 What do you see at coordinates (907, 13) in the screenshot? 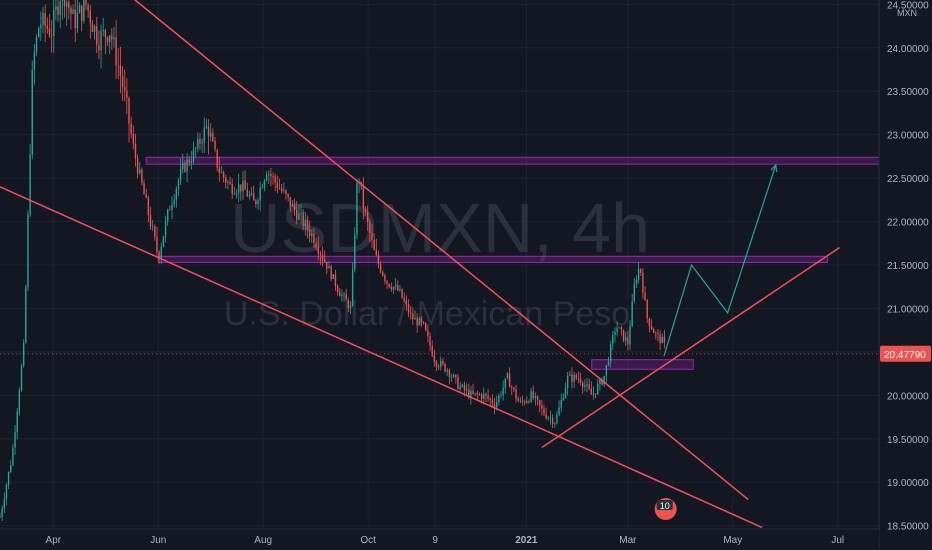
I see `currency-label: MXN` at bounding box center [907, 13].